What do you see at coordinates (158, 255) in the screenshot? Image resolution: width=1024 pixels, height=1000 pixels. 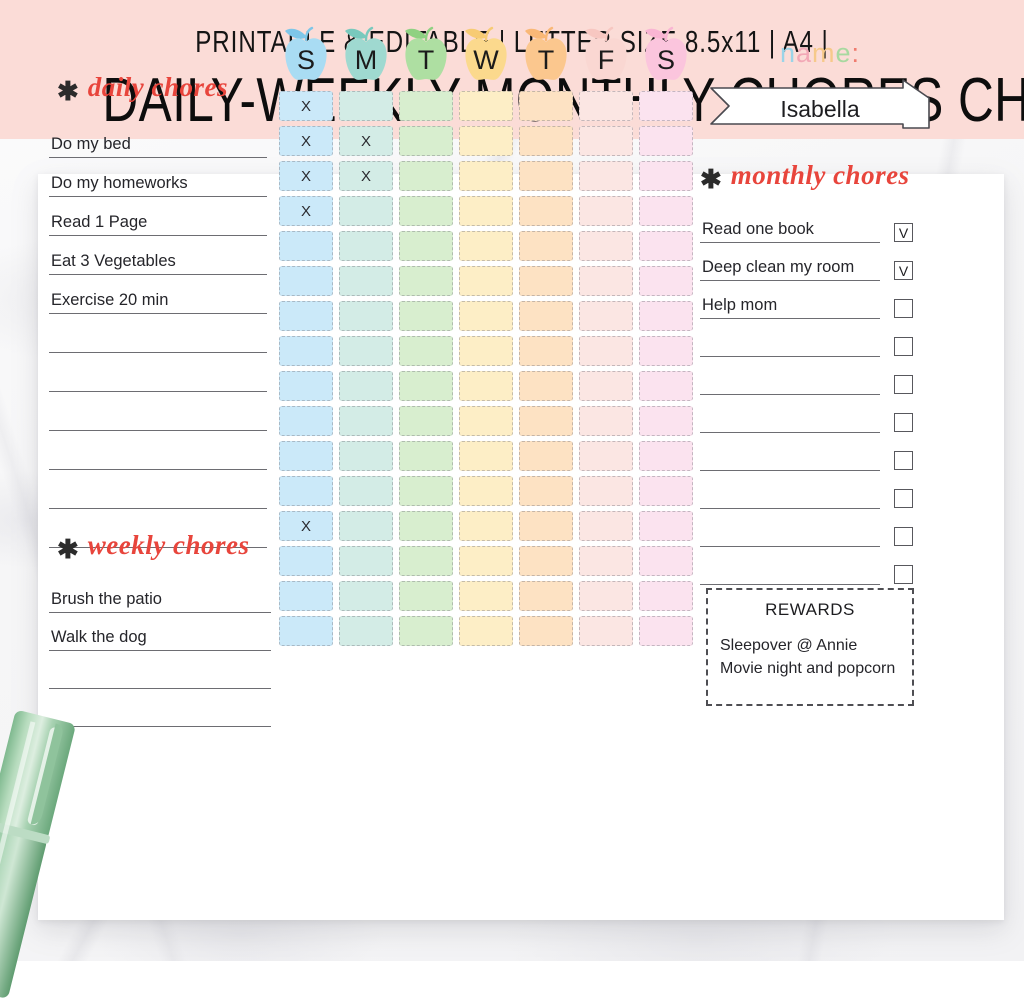 I see `chore-line: Eat 3 Vegetables` at bounding box center [158, 255].